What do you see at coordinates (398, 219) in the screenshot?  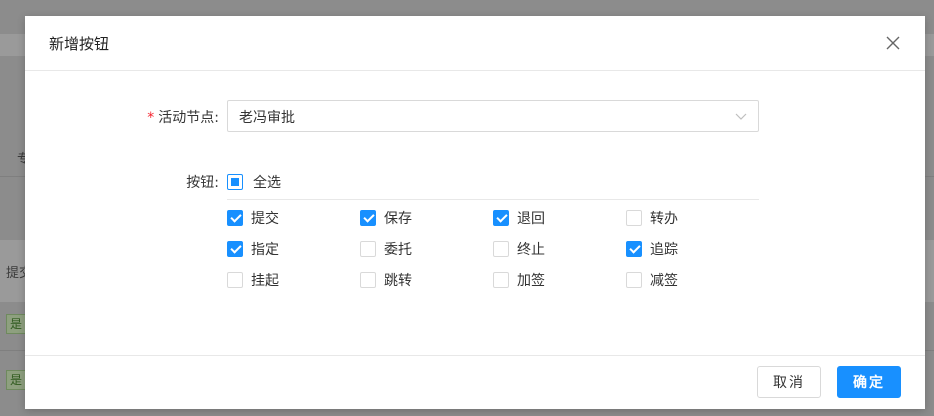 I see `button-option-label: 保存` at bounding box center [398, 219].